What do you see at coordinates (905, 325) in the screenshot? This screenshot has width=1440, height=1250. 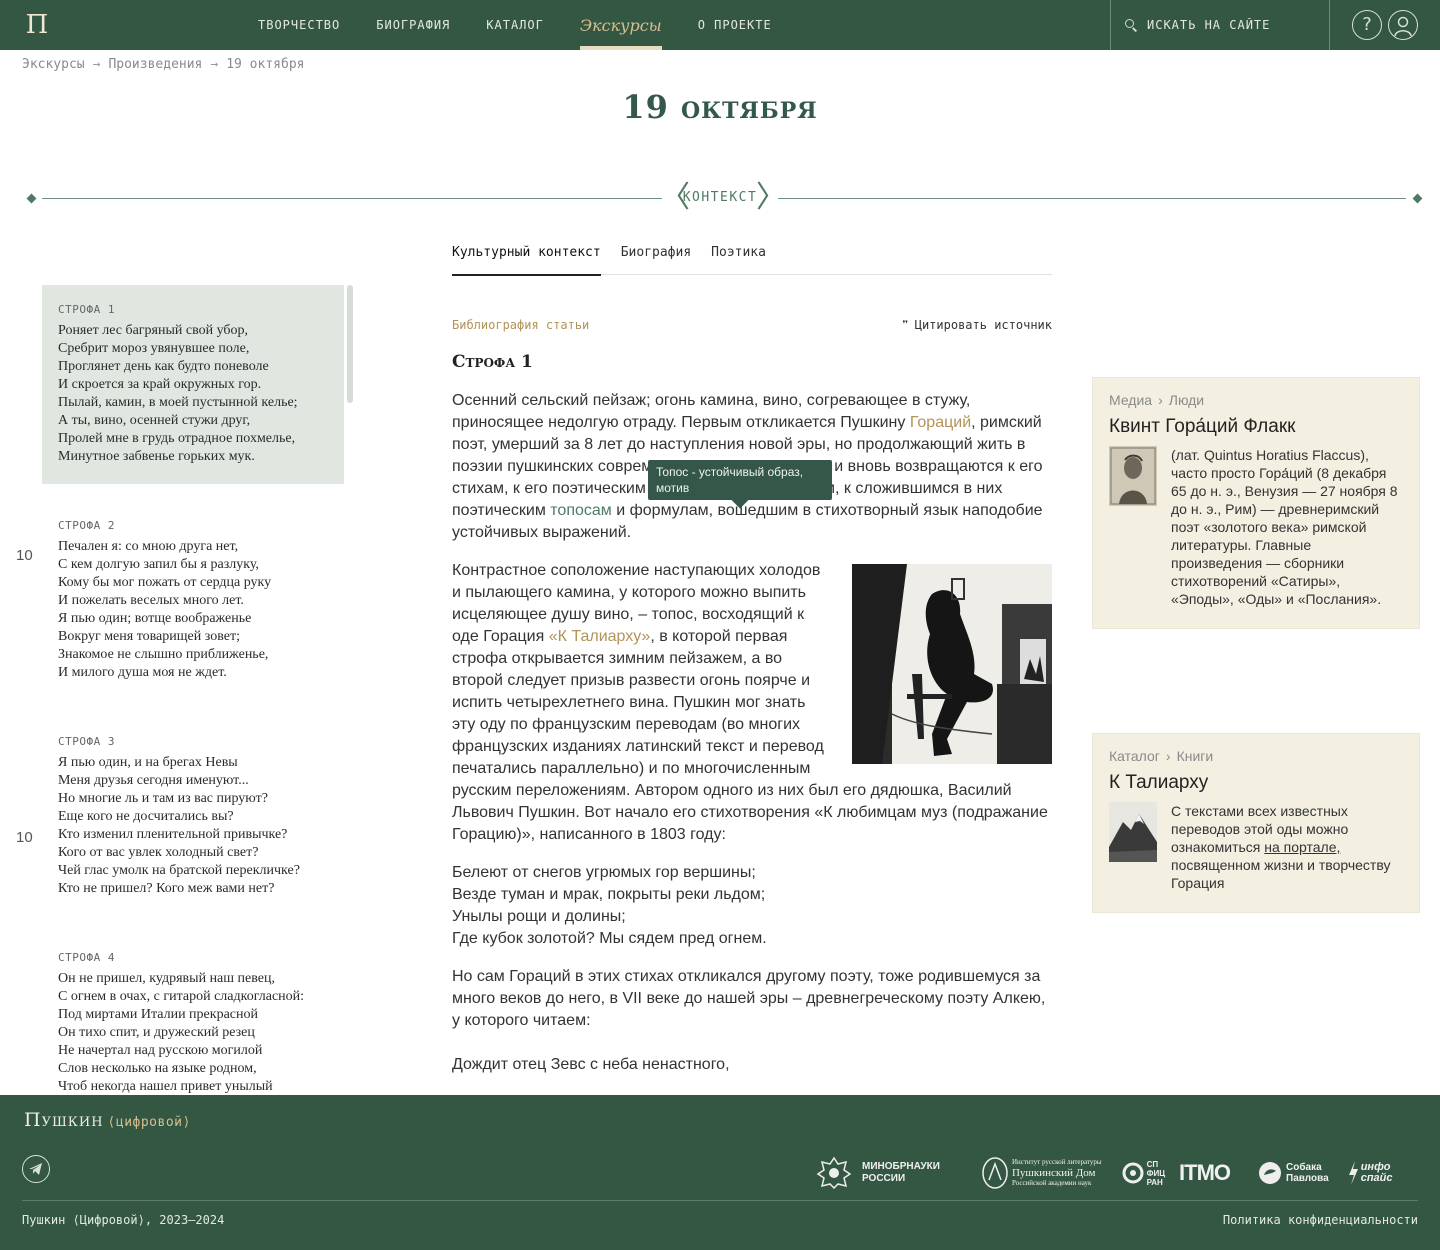 I see `quote-icon: ❞` at bounding box center [905, 325].